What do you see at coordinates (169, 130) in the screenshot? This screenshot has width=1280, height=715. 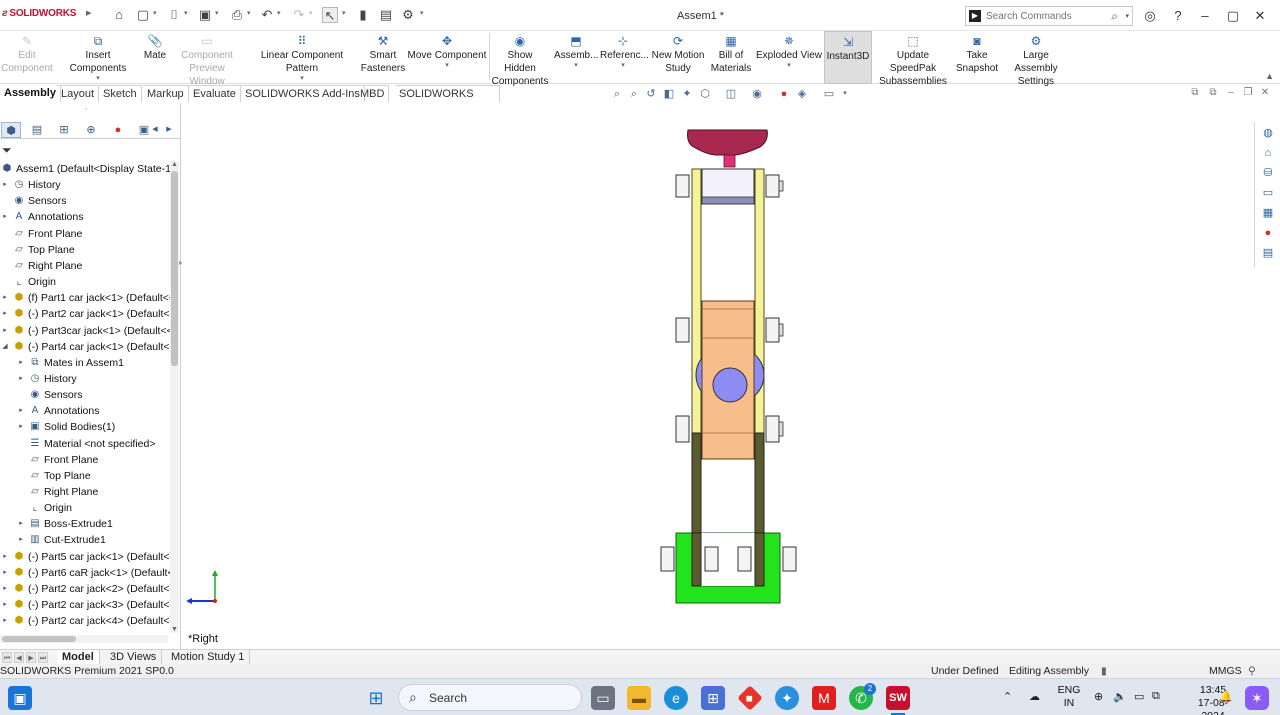 I see `tabs-scroll-right-icon: ▶` at bounding box center [169, 130].